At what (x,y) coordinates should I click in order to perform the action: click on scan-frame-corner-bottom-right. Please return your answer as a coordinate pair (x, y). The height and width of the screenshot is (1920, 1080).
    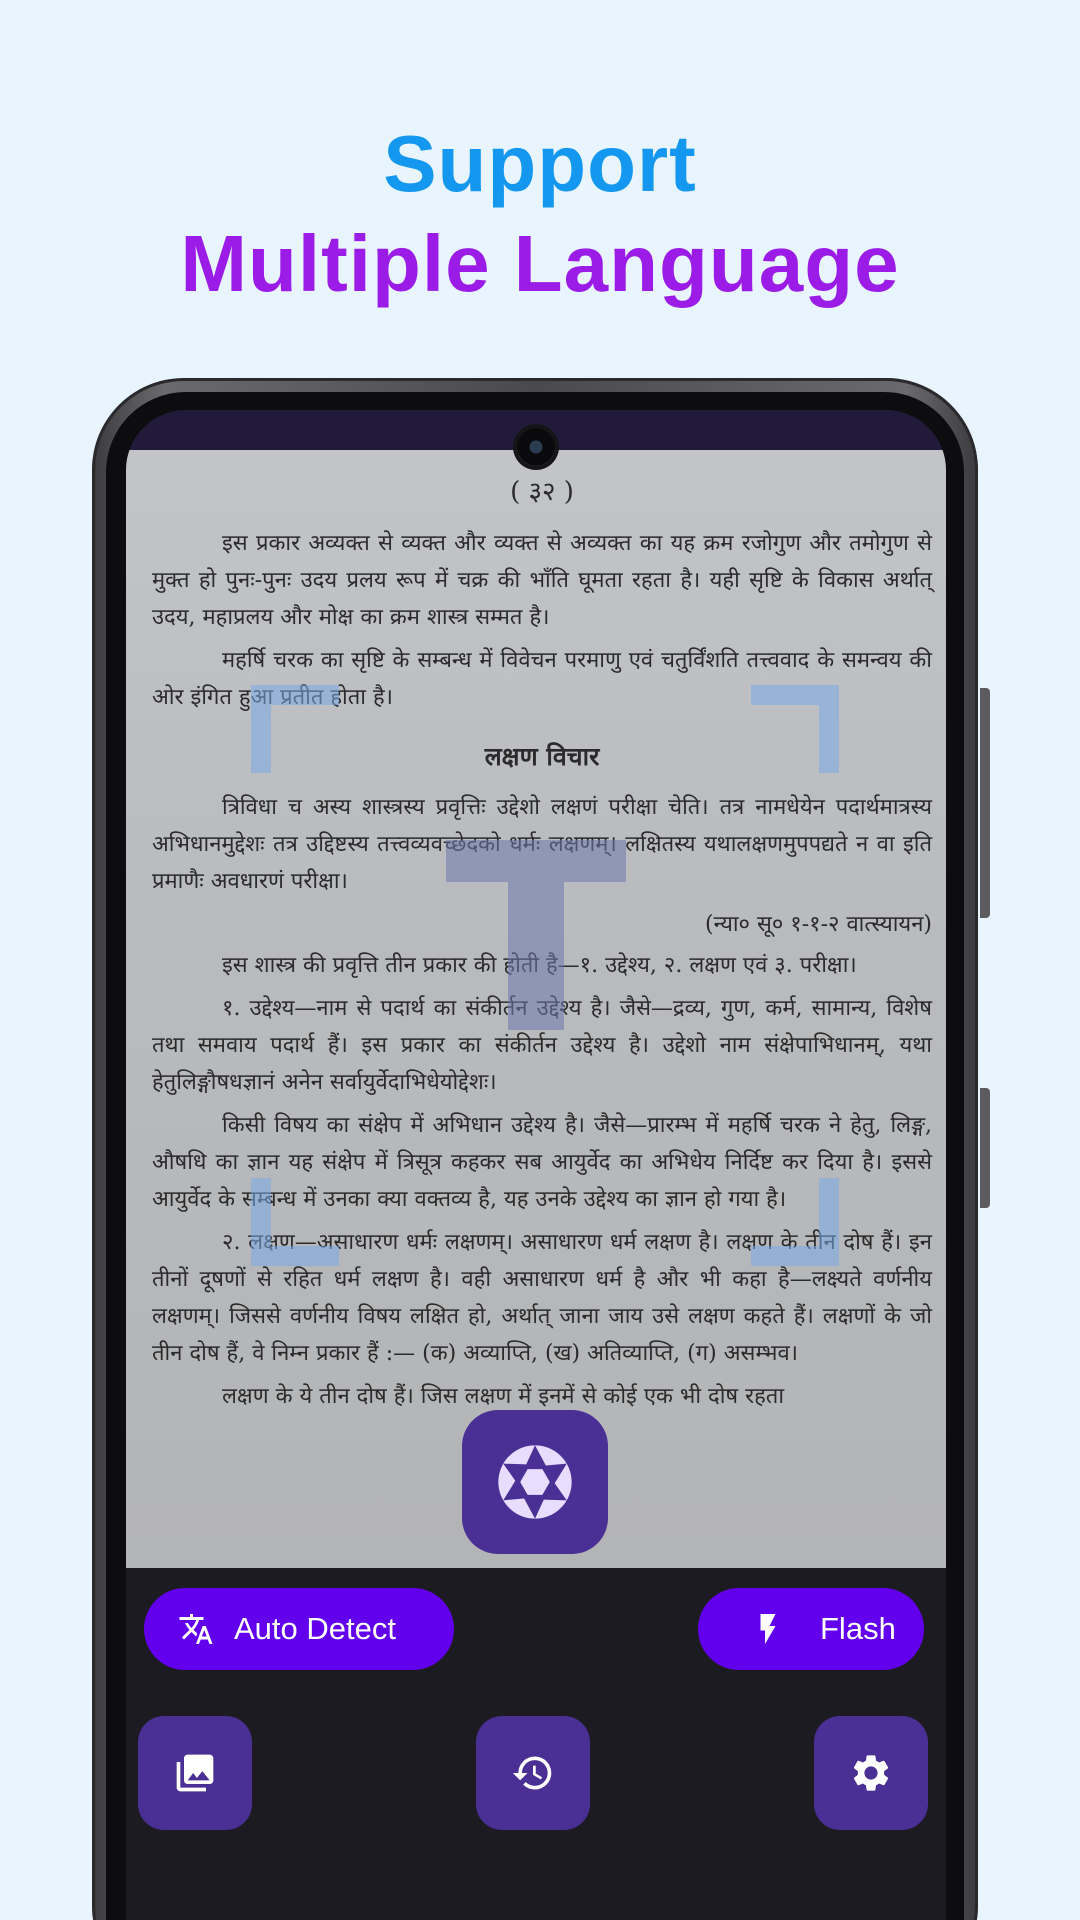
    Looking at the image, I should click on (795, 1222).